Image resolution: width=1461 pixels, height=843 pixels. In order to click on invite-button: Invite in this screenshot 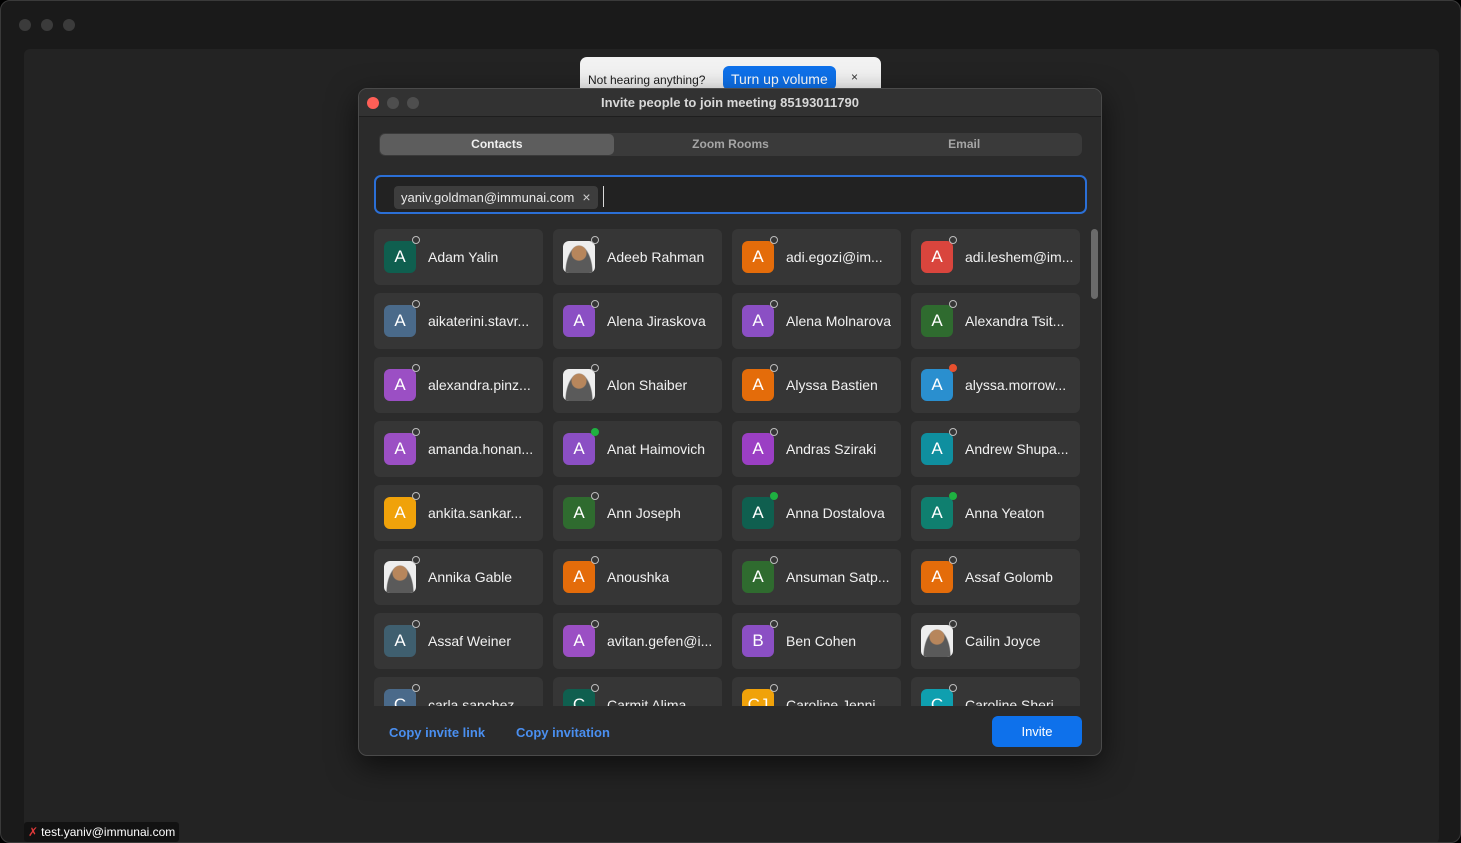, I will do `click(1037, 731)`.